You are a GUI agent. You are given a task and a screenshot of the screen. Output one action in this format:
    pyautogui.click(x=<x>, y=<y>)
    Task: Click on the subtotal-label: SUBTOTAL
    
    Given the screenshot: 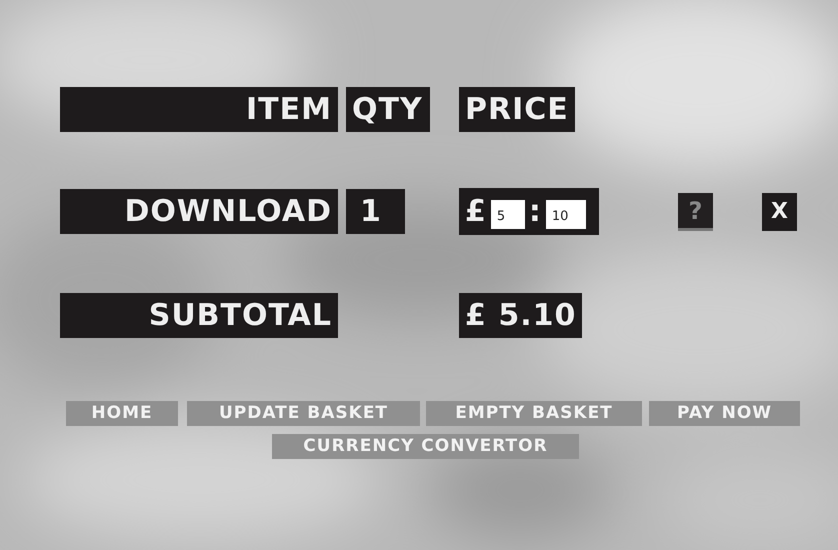 What is the action you would take?
    pyautogui.click(x=199, y=315)
    